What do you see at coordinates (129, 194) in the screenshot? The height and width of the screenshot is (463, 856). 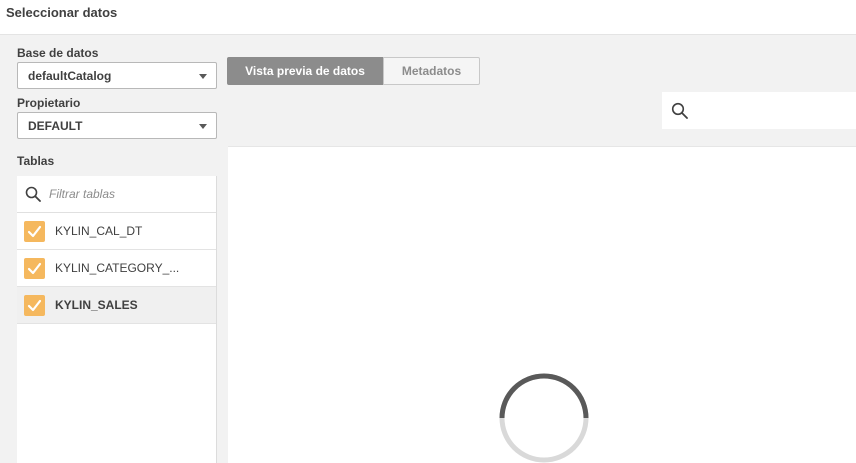 I see `filter-tables-input` at bounding box center [129, 194].